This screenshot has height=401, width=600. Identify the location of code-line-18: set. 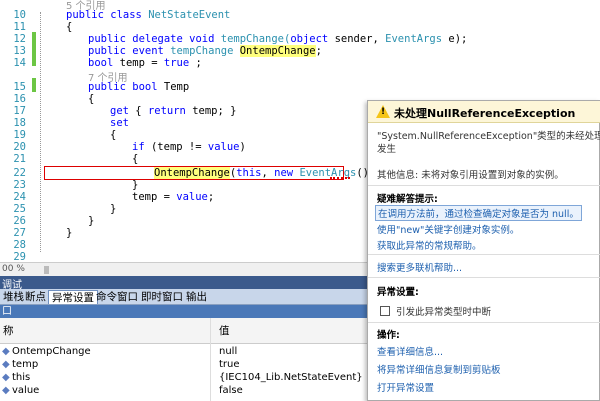
(119, 123).